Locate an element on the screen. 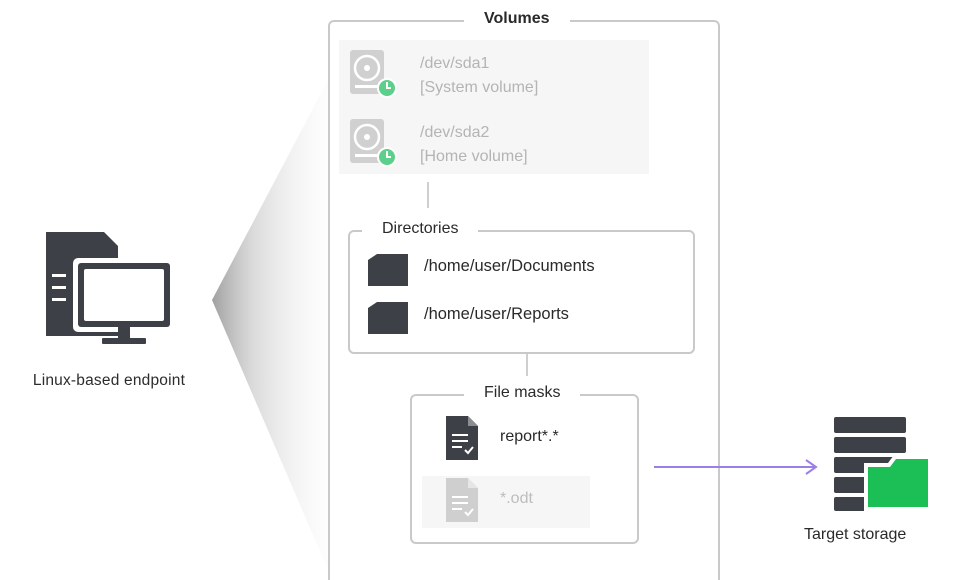 The image size is (953, 580). volume-item-sda1: /dev/sda1 [System volume] is located at coordinates (492, 76).